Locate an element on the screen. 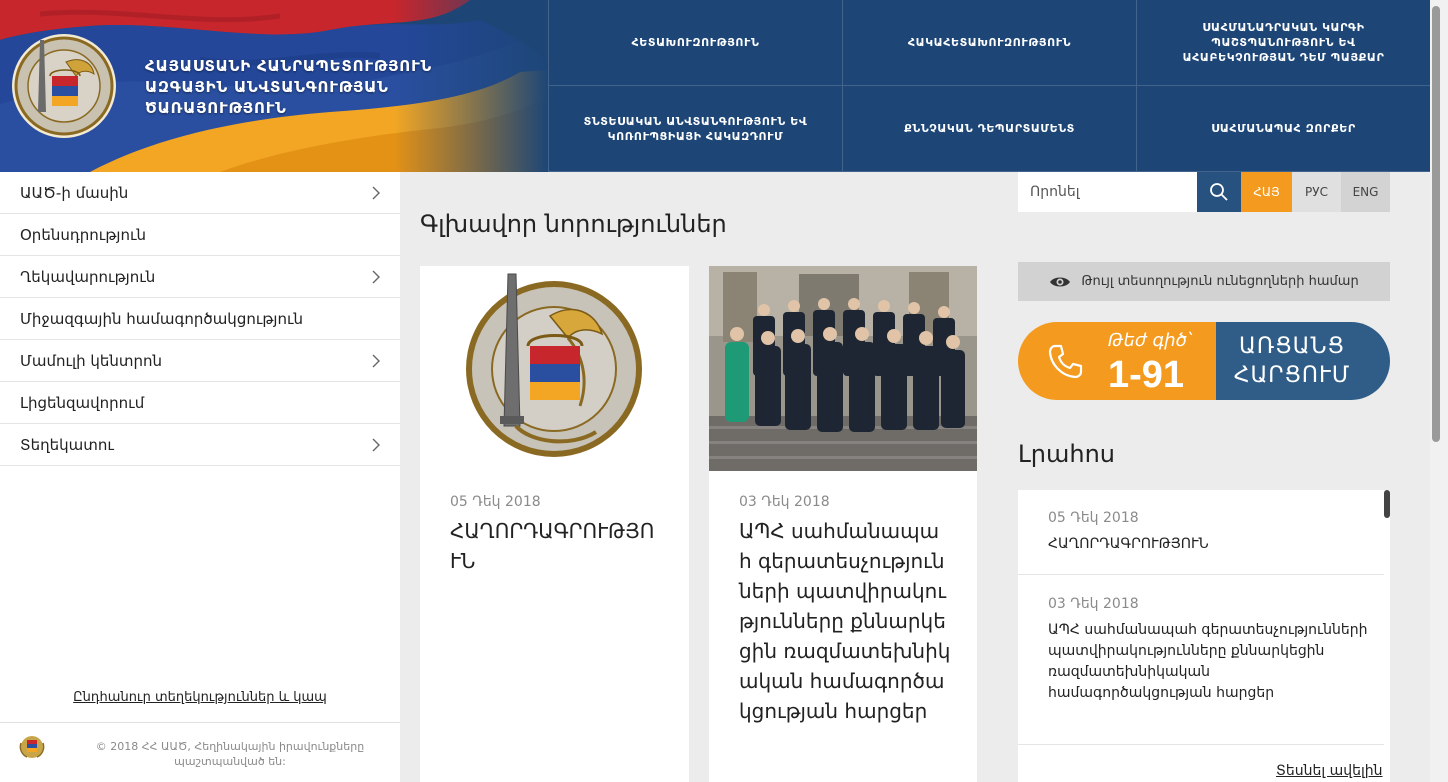 Image resolution: width=1448 pixels, height=782 pixels. sidebar-item-label: Օրենսդրություն is located at coordinates (83, 234).